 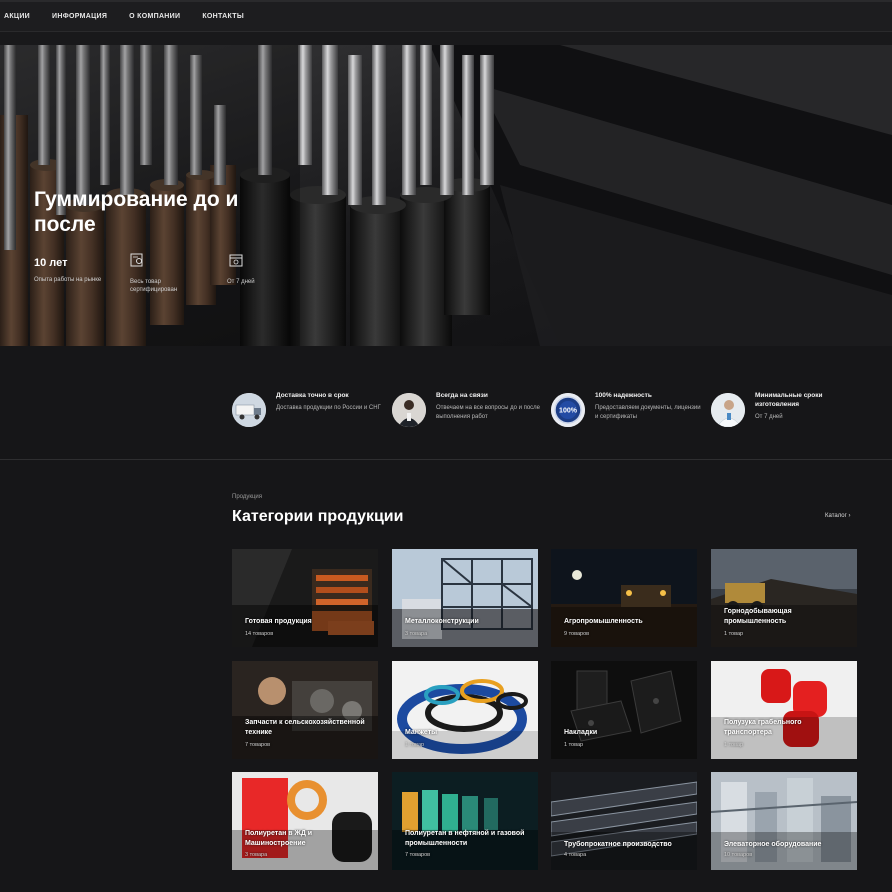 What do you see at coordinates (786, 411) in the screenshot?
I see `feature-terms: Минимальные сроки изготовления От 7 дней` at bounding box center [786, 411].